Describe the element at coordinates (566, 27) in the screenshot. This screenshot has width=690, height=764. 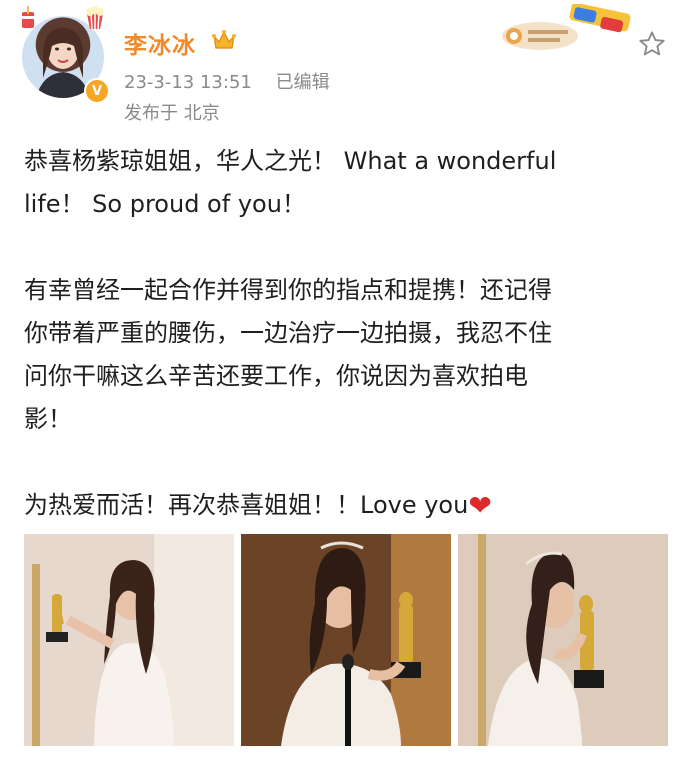
I see `3d-glasses-badge-icon` at that location.